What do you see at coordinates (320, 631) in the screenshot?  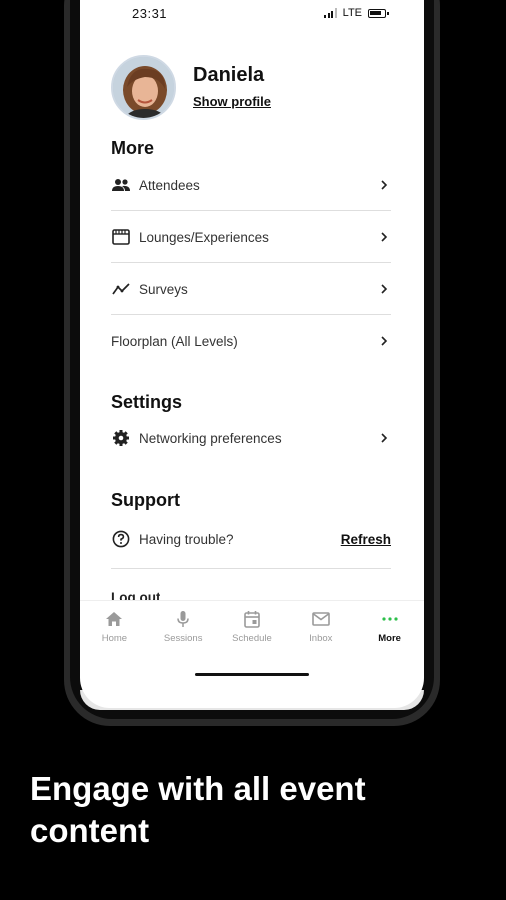 I see `nav-inbox: Inbox` at bounding box center [320, 631].